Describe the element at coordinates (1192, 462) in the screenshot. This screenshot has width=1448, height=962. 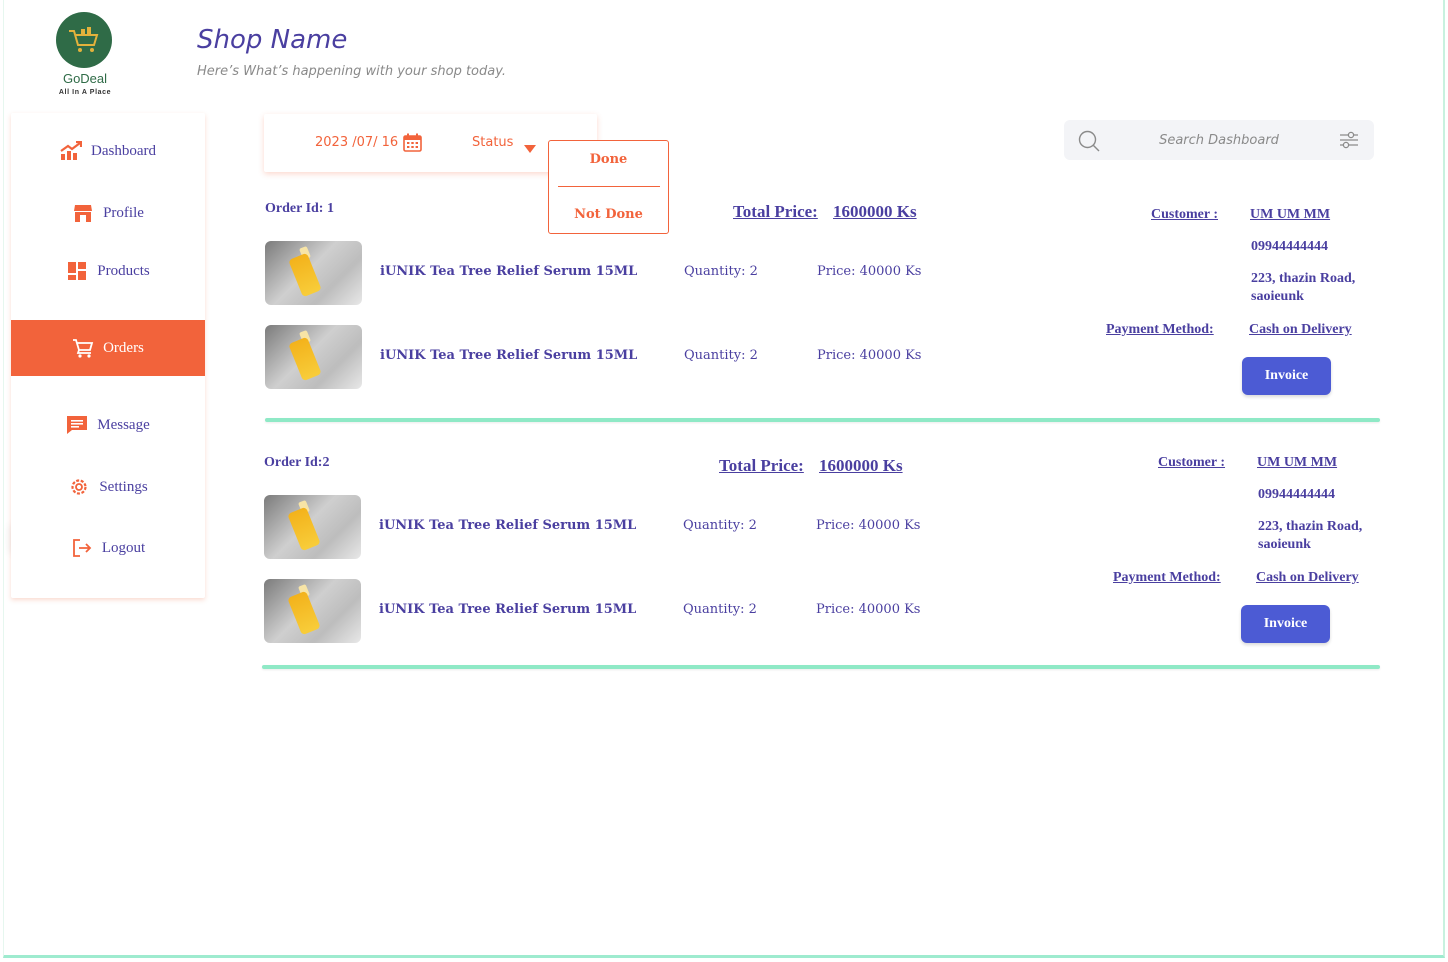
I see `customer-label: Customer :` at that location.